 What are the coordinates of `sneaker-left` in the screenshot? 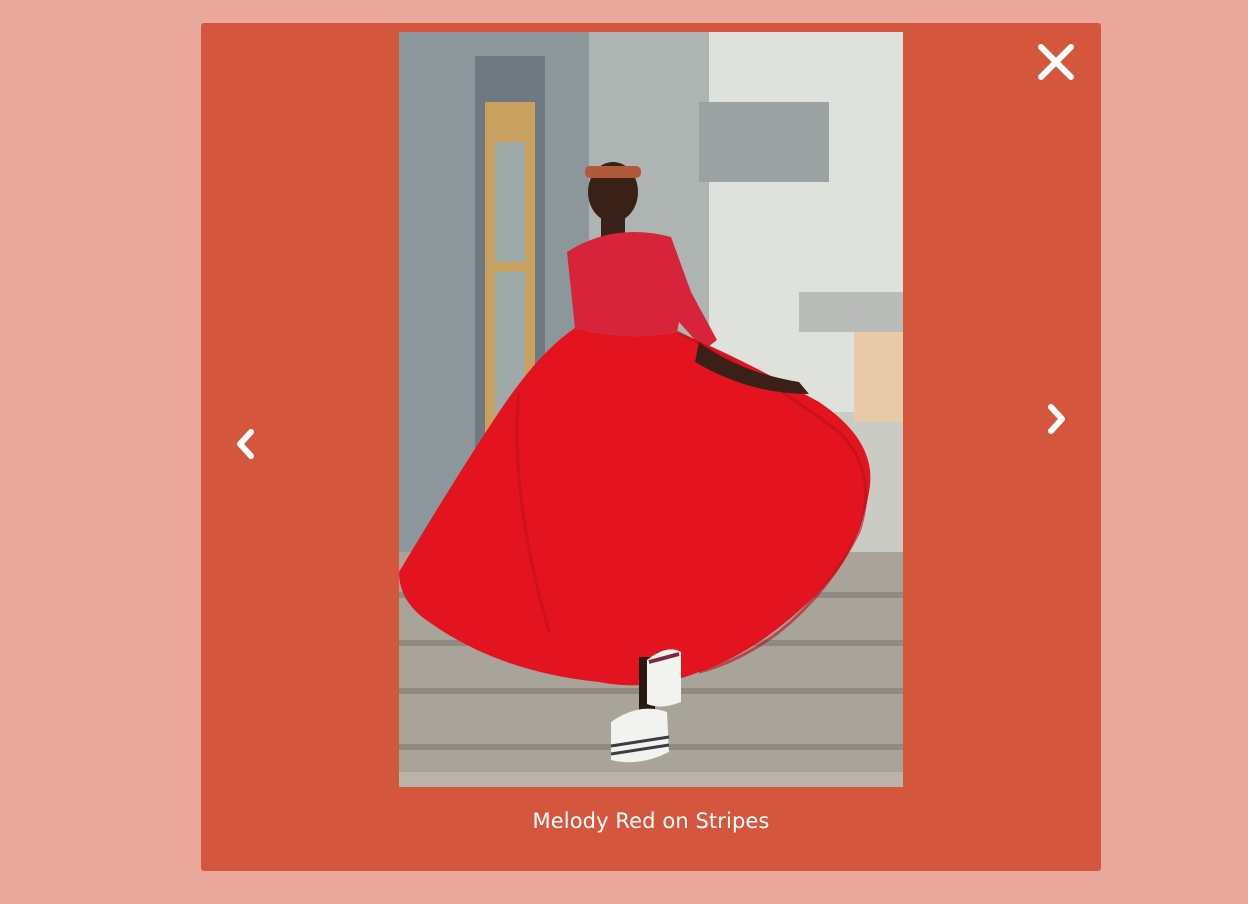 It's located at (640, 735).